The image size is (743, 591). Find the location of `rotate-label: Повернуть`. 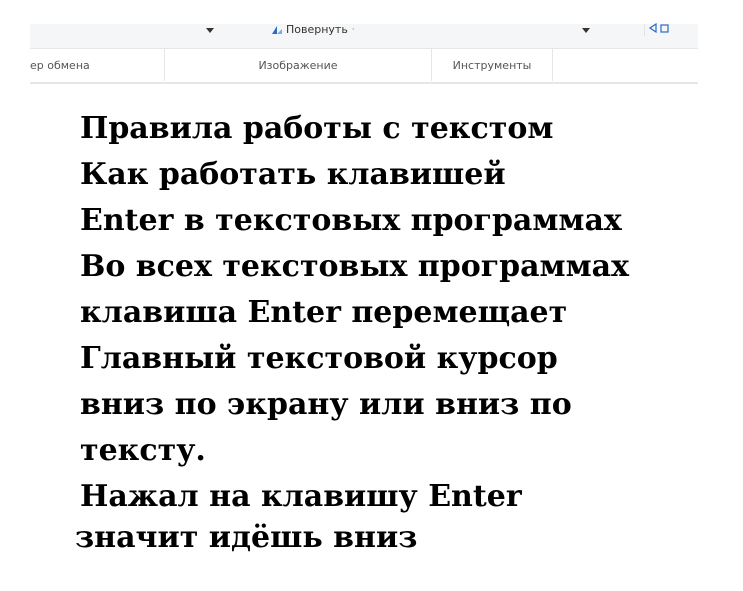

rotate-label: Повернуть is located at coordinates (317, 29).